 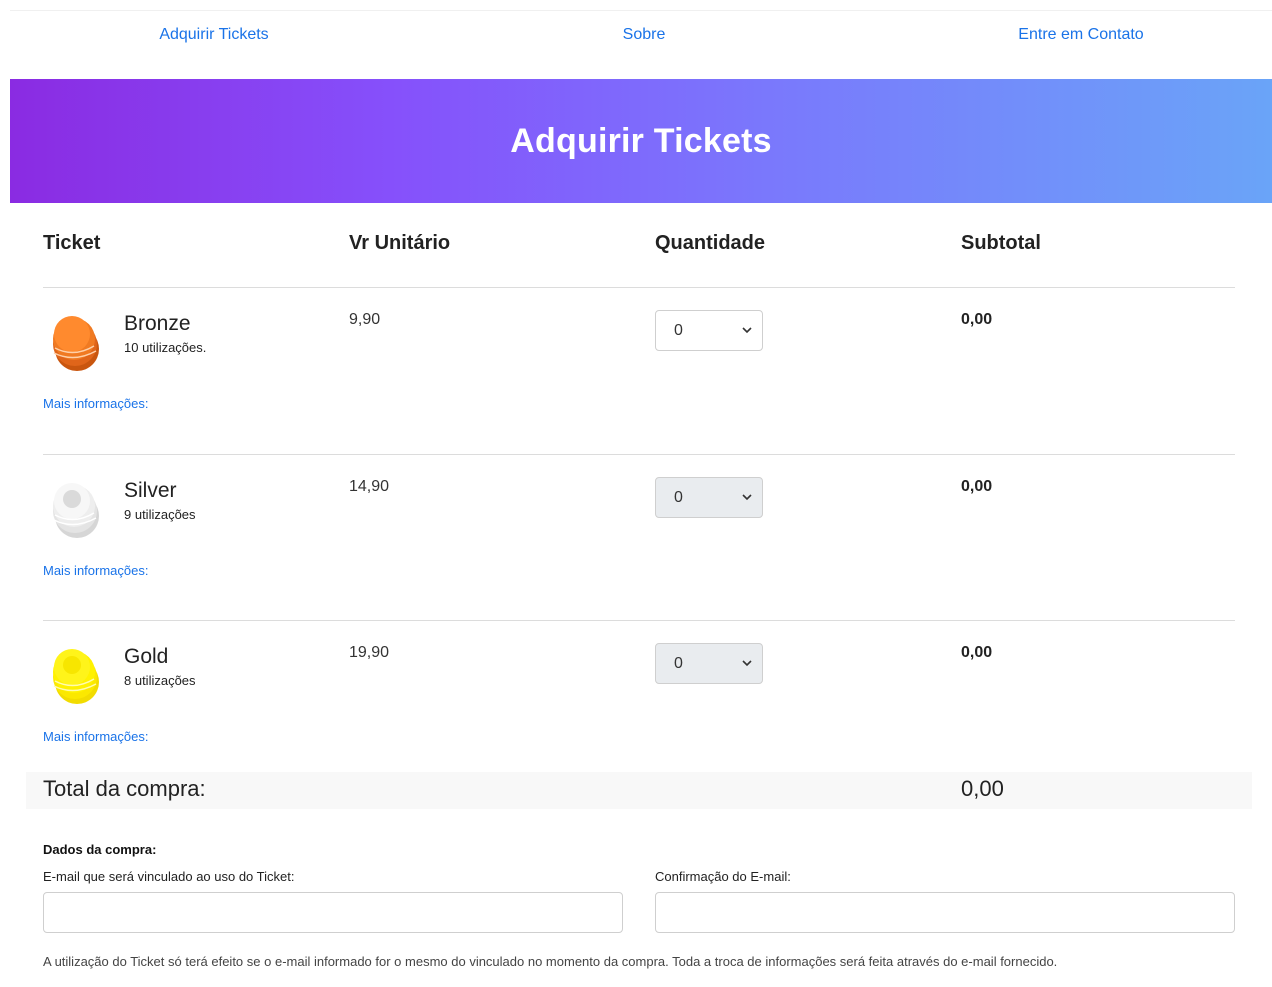 What do you see at coordinates (213, 35) in the screenshot?
I see `nav-adquirir-tickets-link: Adquirir Tickets` at bounding box center [213, 35].